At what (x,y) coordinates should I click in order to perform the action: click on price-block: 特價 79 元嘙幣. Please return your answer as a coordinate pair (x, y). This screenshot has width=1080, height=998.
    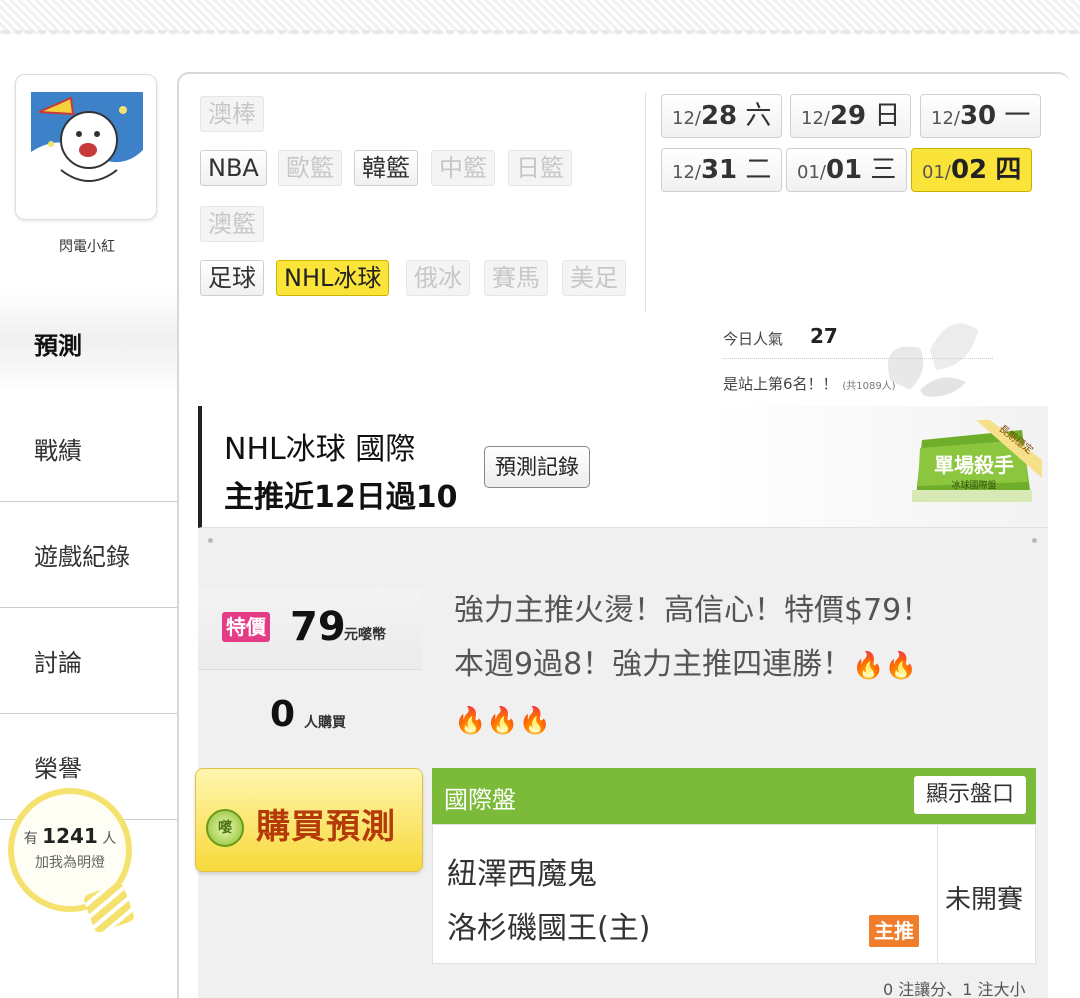
    Looking at the image, I should click on (310, 629).